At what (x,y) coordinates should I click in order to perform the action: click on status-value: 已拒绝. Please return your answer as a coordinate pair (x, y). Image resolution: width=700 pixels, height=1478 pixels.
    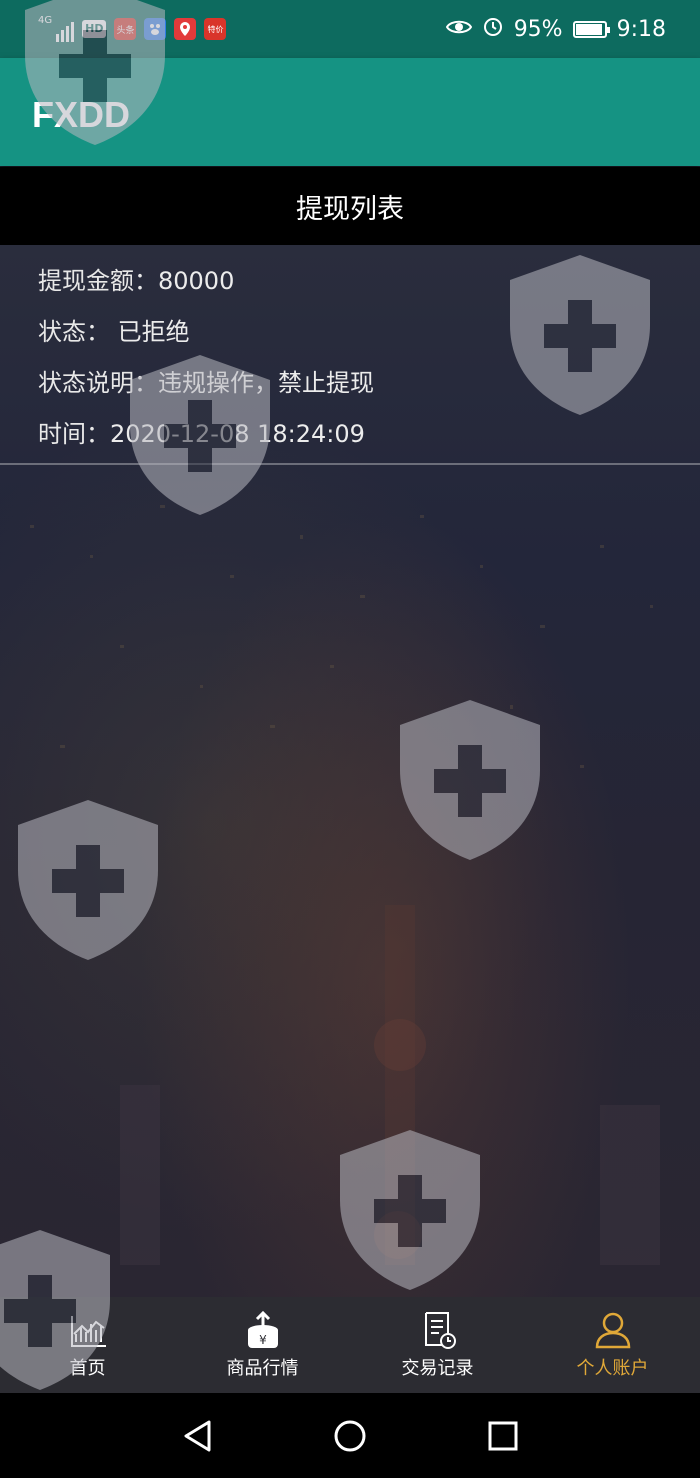
    Looking at the image, I should click on (153, 332).